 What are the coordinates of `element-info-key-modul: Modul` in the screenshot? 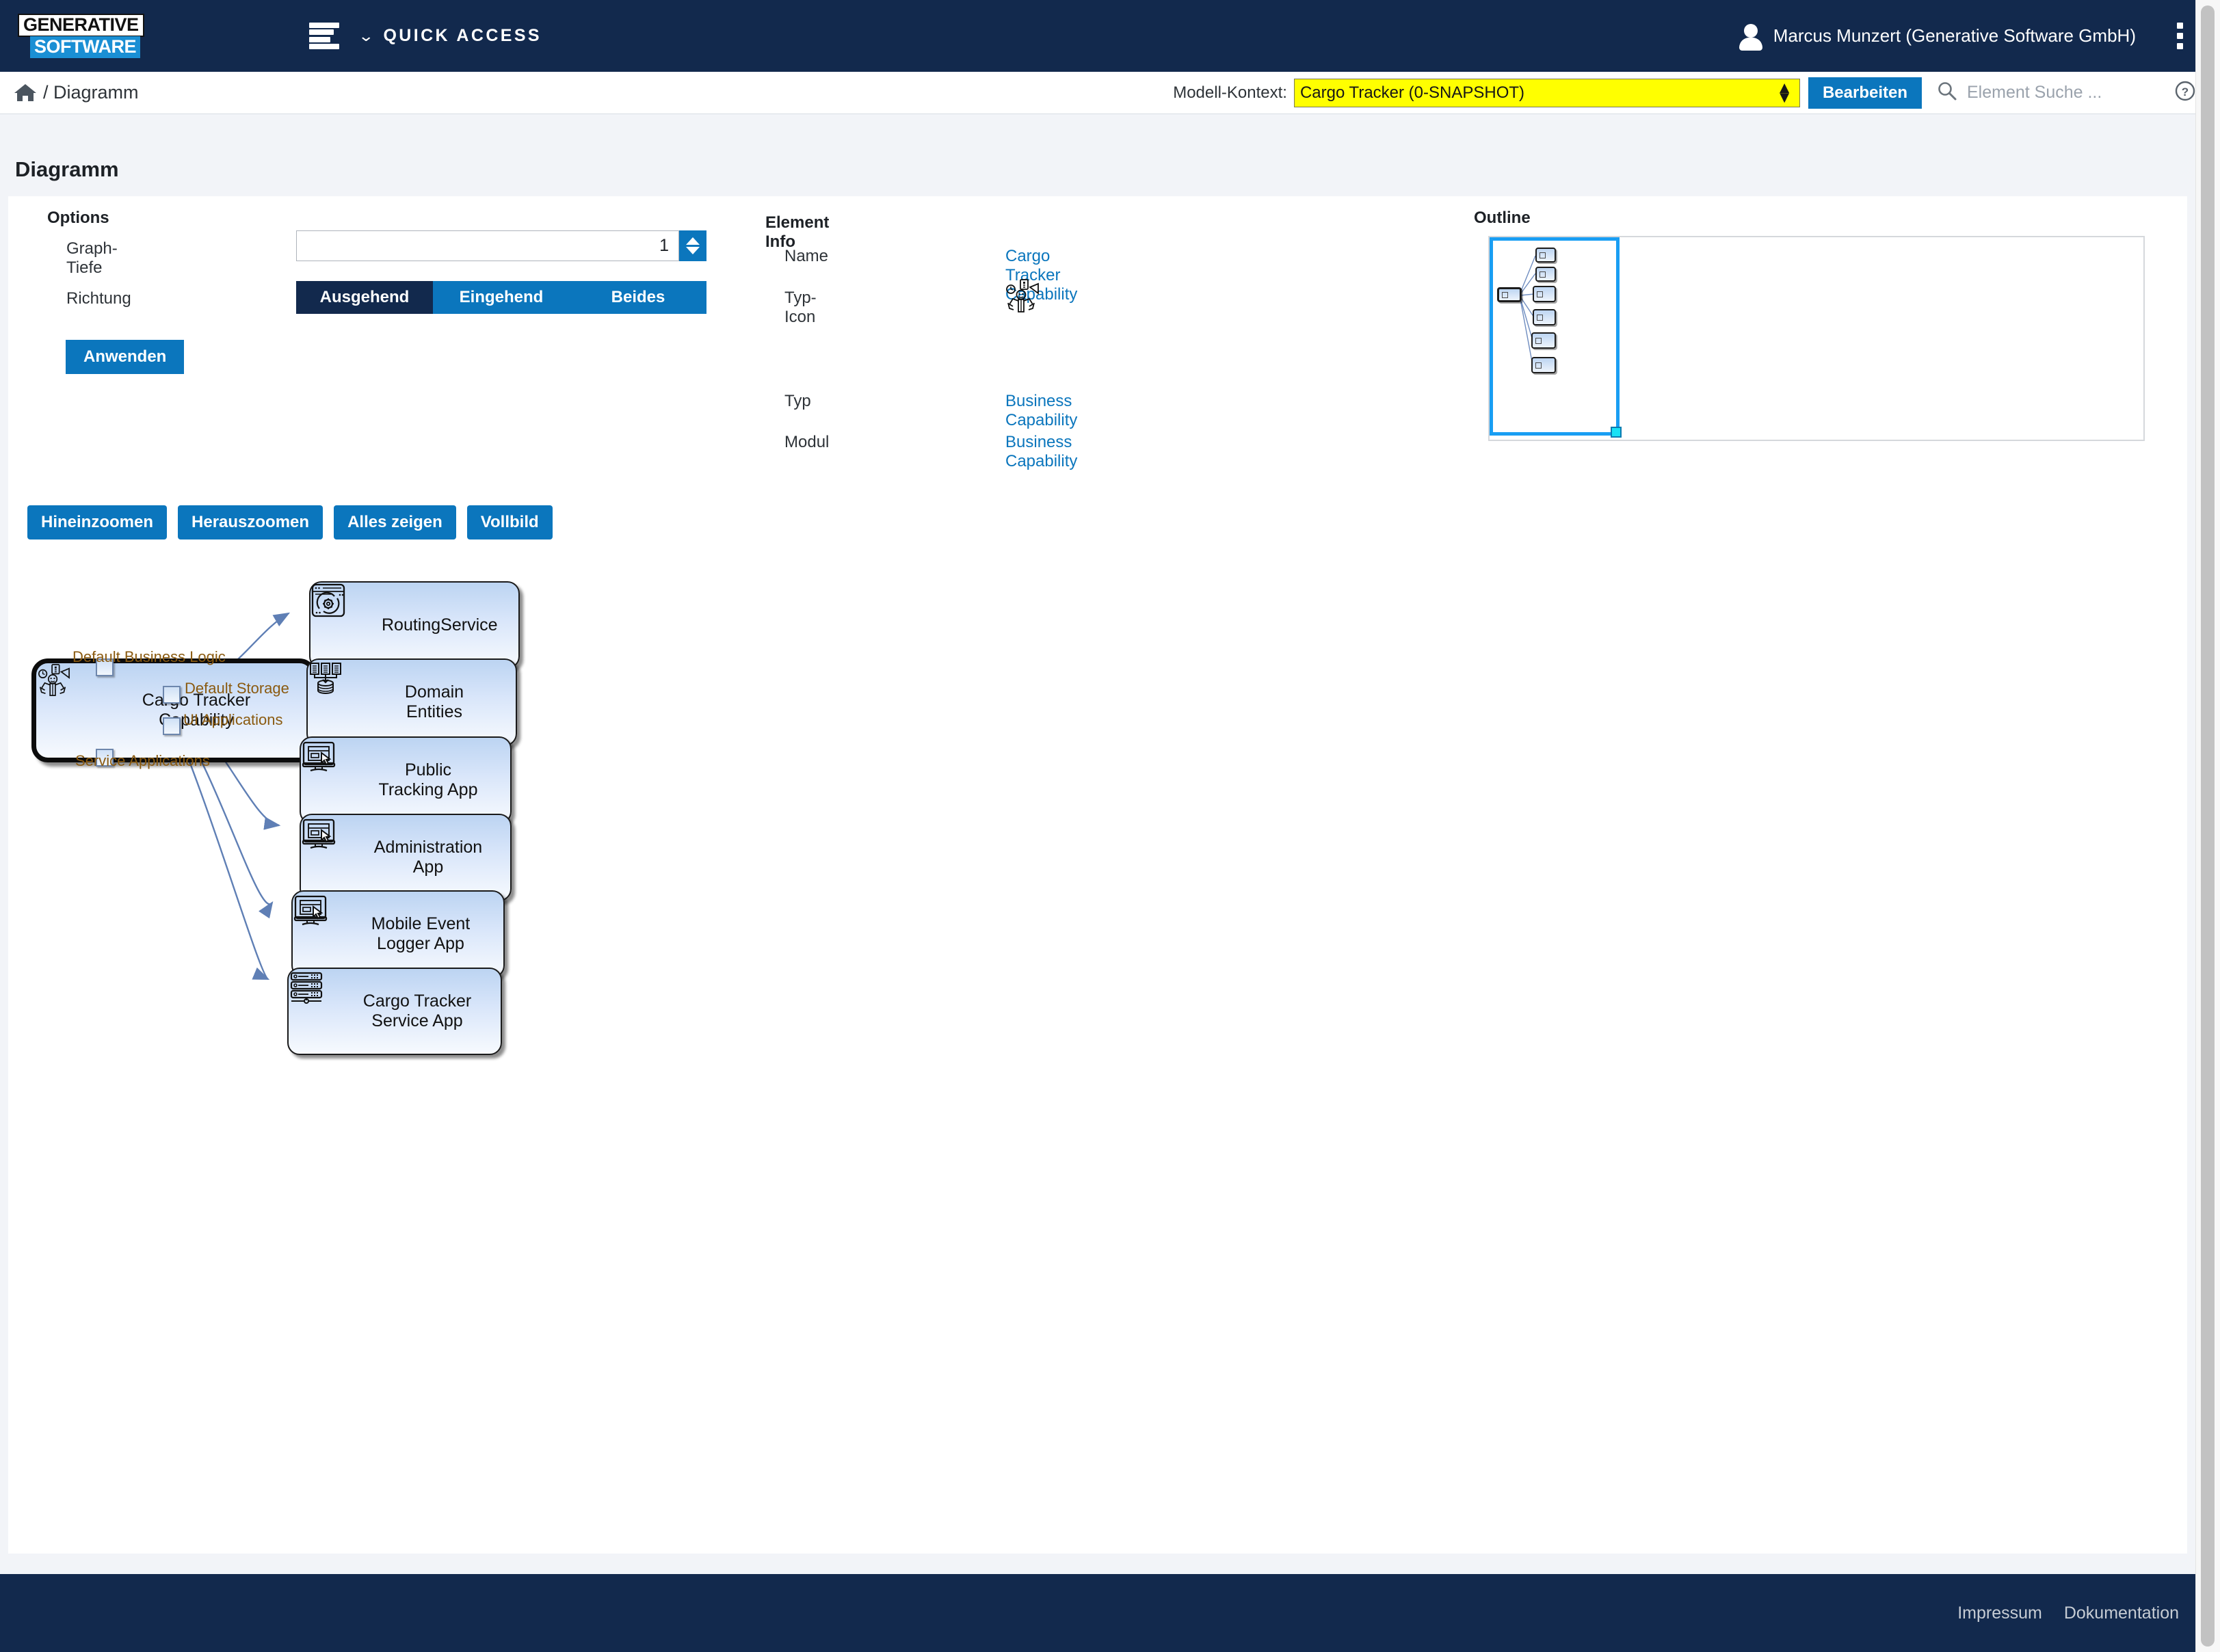 It's located at (807, 442).